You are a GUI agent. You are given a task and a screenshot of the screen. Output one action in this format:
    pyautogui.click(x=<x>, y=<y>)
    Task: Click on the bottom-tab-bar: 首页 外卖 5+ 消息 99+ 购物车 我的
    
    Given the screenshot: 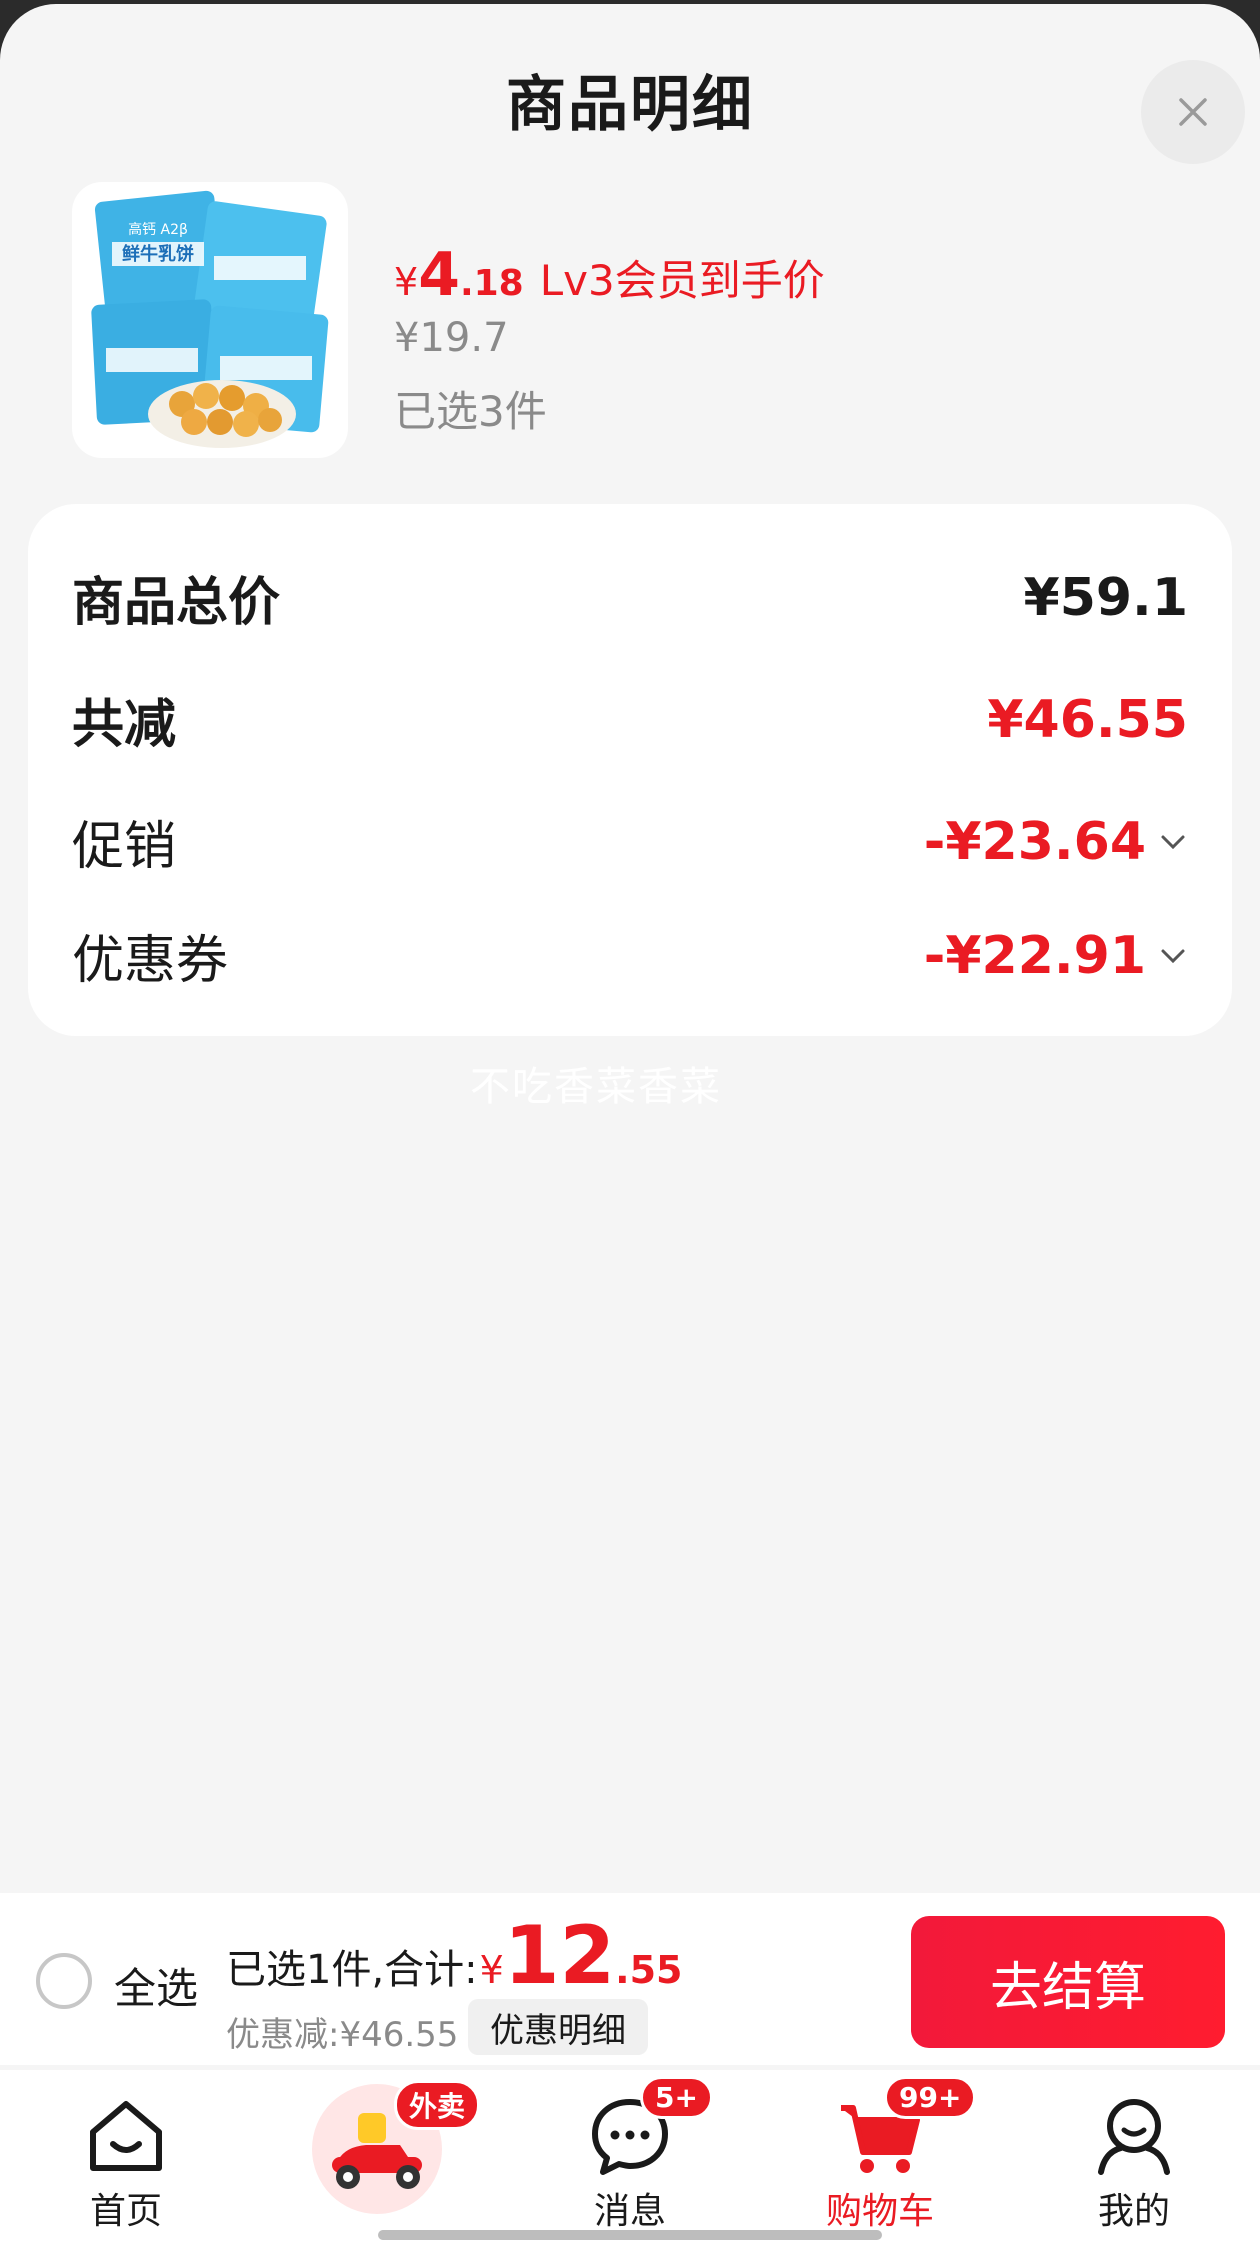 What is the action you would take?
    pyautogui.click(x=630, y=2157)
    